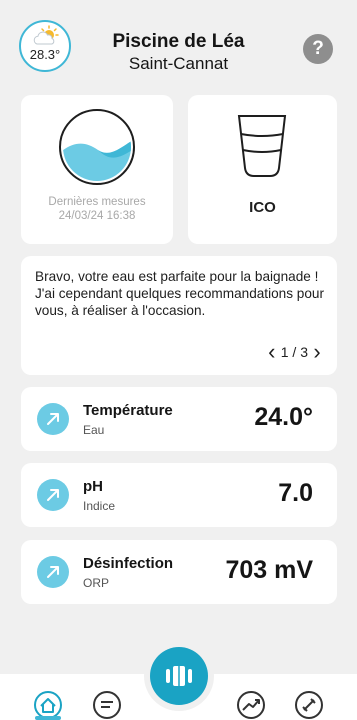  I want to click on pool-location: Saint-Cannat, so click(178, 63).